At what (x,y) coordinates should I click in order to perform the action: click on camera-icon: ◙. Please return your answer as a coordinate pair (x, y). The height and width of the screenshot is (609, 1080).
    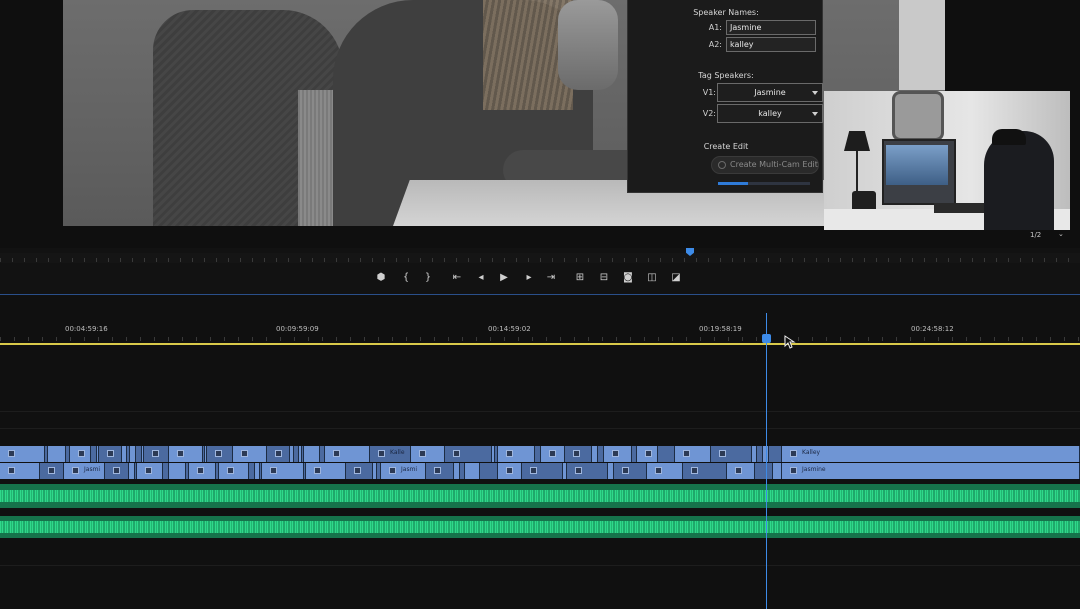
    Looking at the image, I should click on (628, 278).